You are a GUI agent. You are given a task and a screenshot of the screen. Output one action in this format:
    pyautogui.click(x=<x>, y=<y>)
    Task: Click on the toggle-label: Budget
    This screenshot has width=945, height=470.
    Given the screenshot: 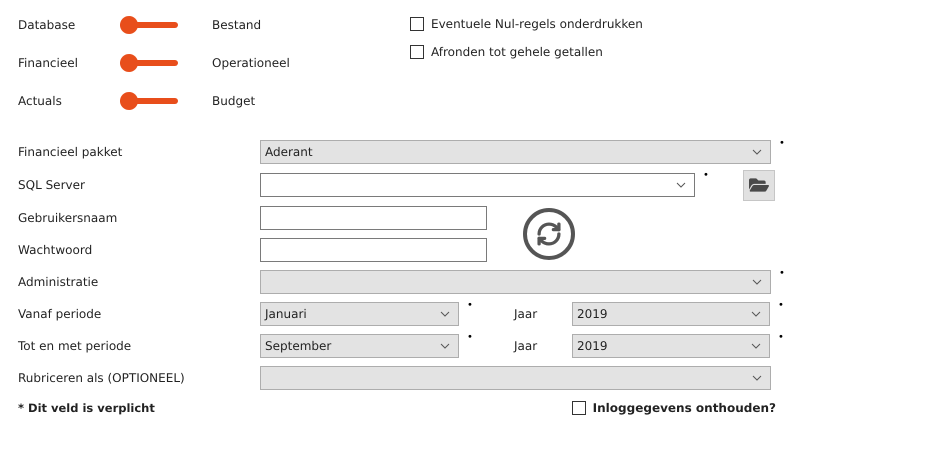 What is the action you would take?
    pyautogui.click(x=234, y=101)
    